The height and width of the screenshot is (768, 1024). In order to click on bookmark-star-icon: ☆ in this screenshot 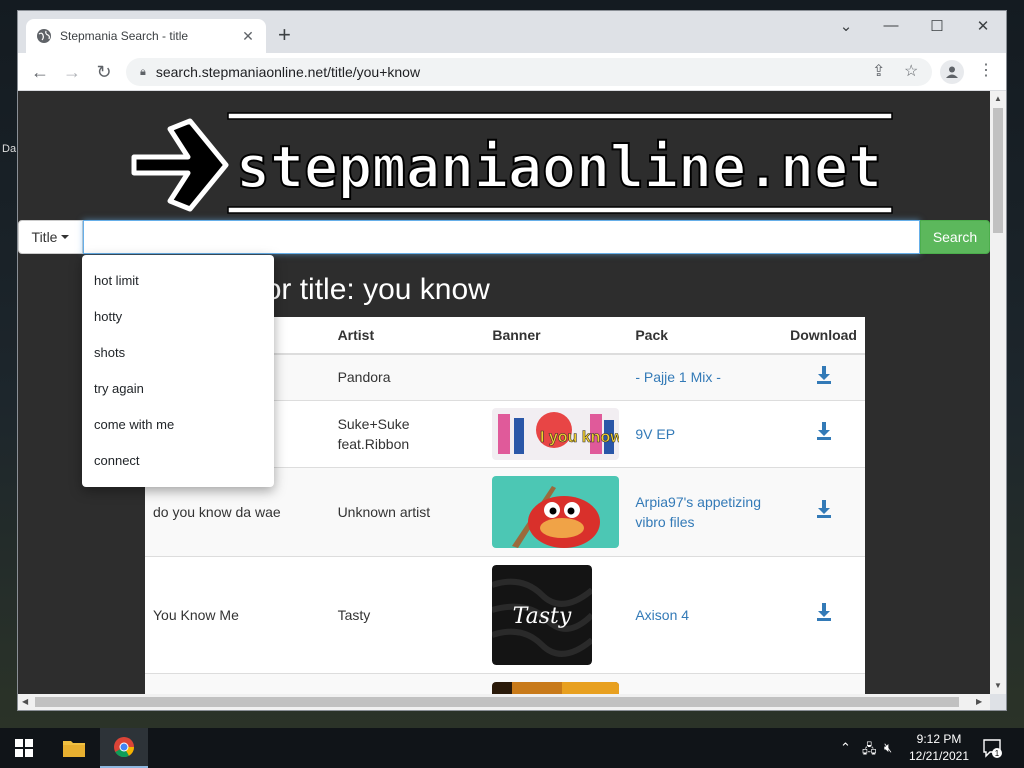, I will do `click(911, 71)`.